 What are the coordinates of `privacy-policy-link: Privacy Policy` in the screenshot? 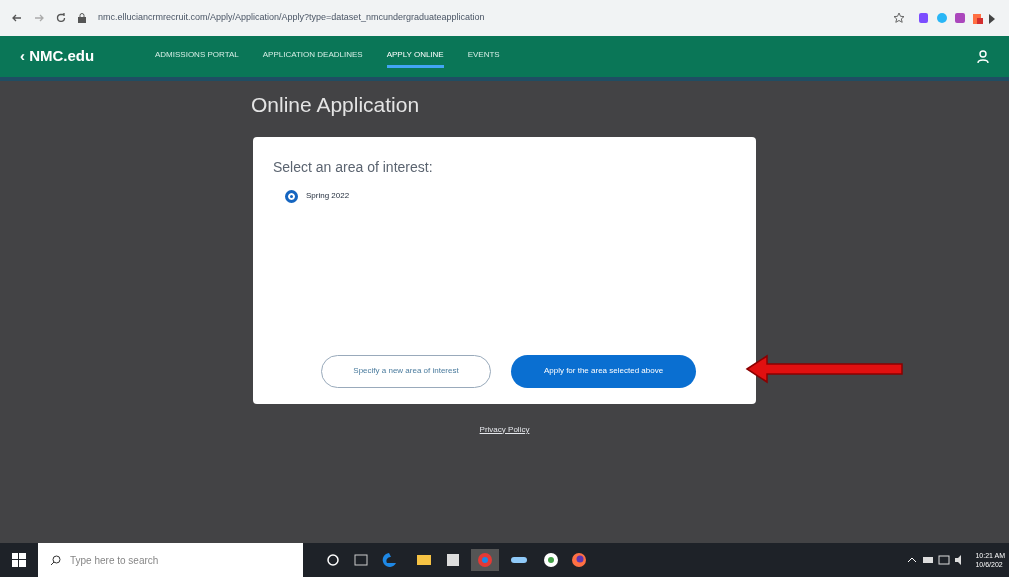 It's located at (504, 429).